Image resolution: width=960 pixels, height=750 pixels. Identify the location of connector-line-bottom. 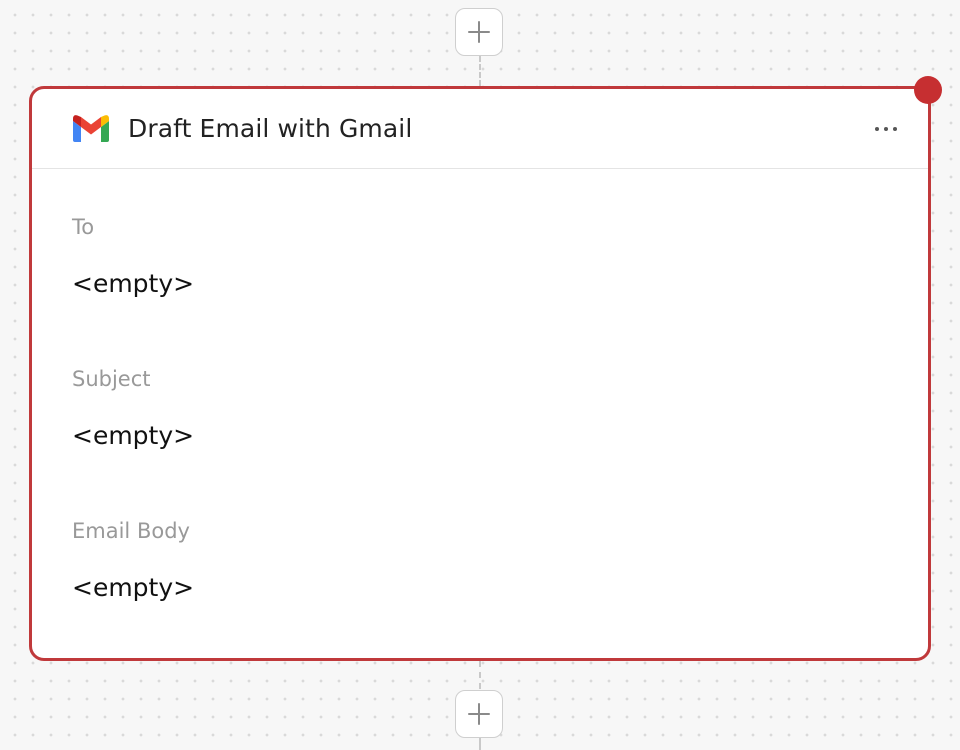
(480, 675).